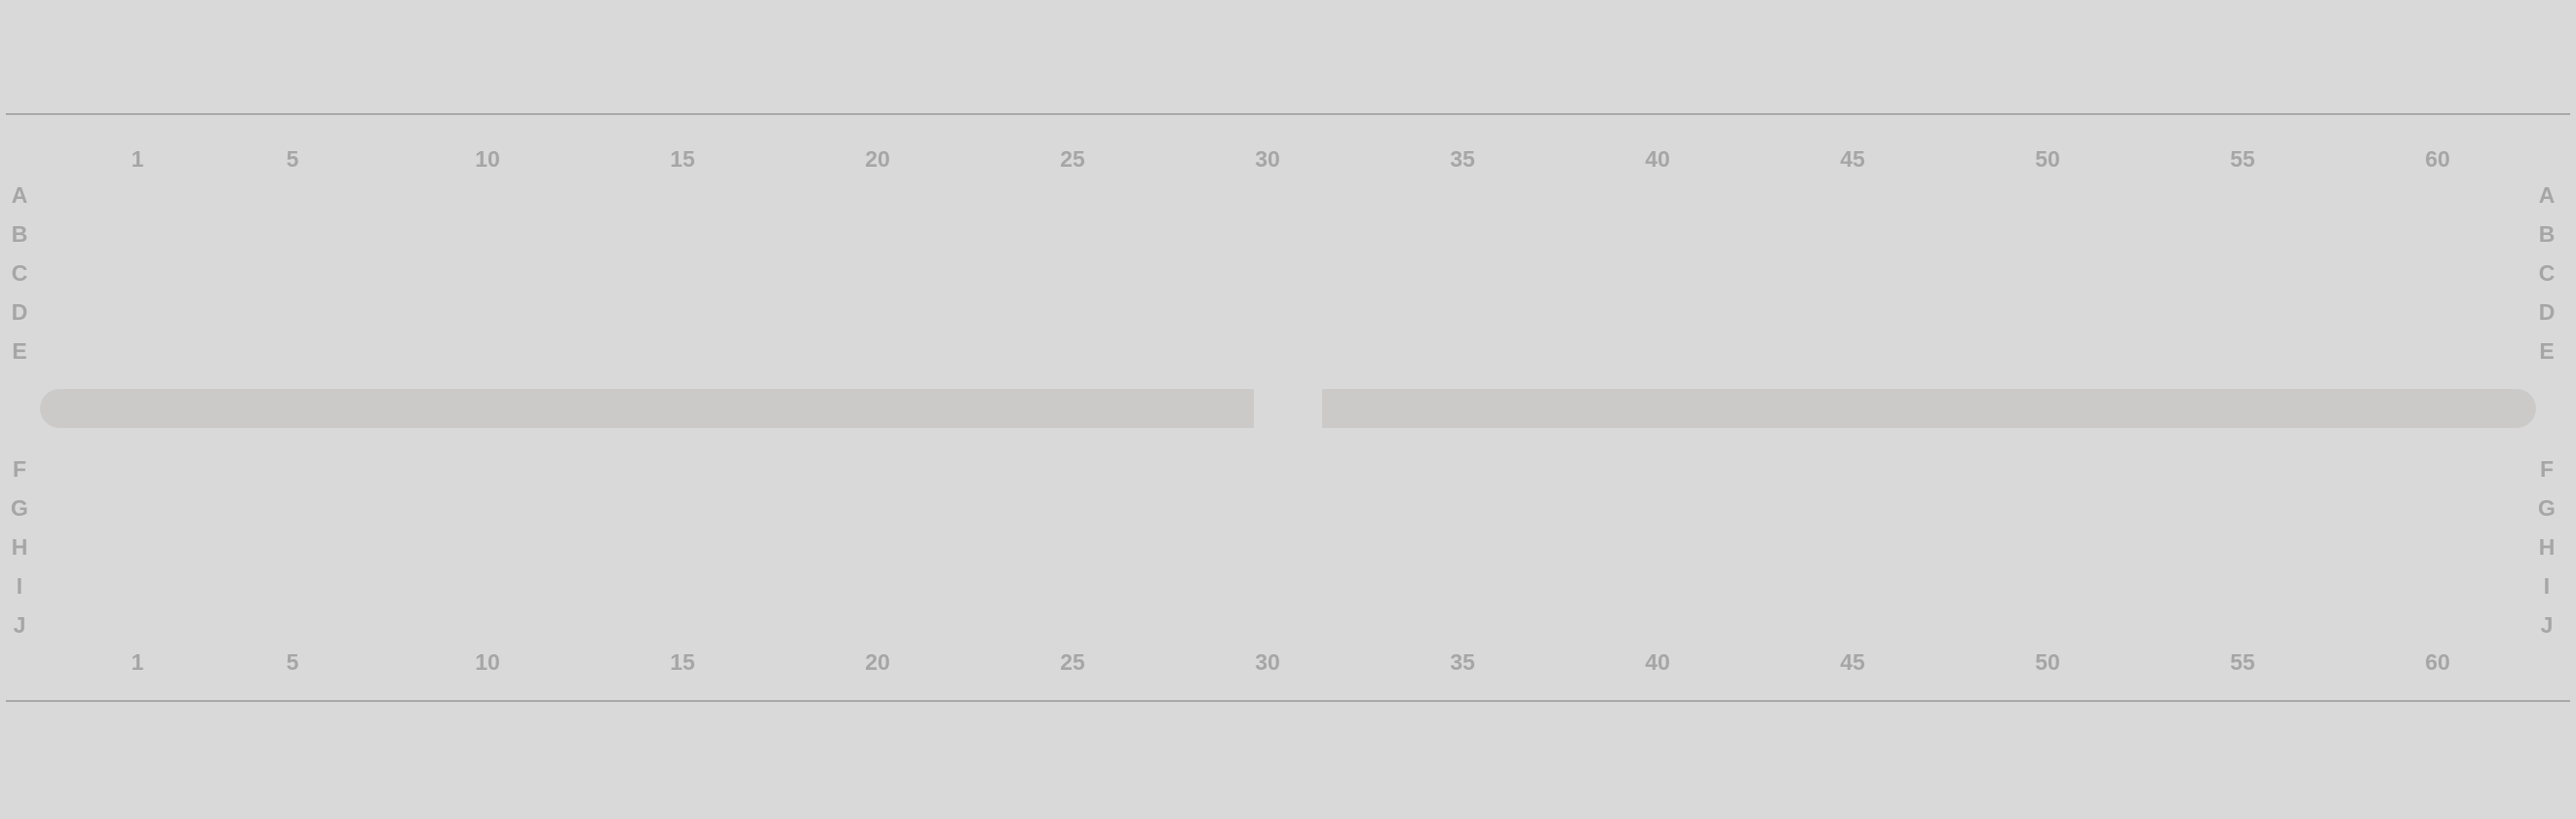 Image resolution: width=2576 pixels, height=819 pixels. I want to click on column-label-top-1: 1, so click(137, 159).